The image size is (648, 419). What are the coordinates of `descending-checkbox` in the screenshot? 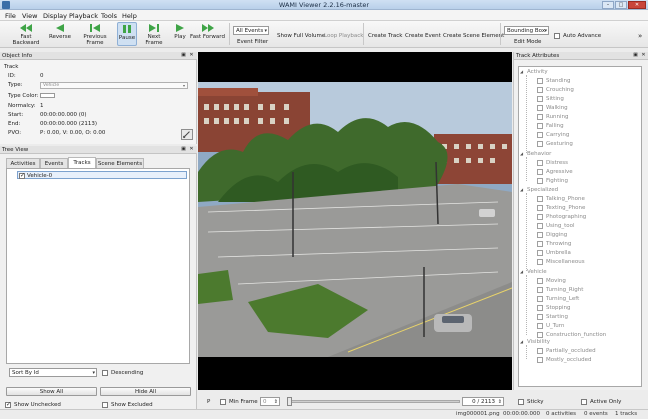 It's located at (105, 373).